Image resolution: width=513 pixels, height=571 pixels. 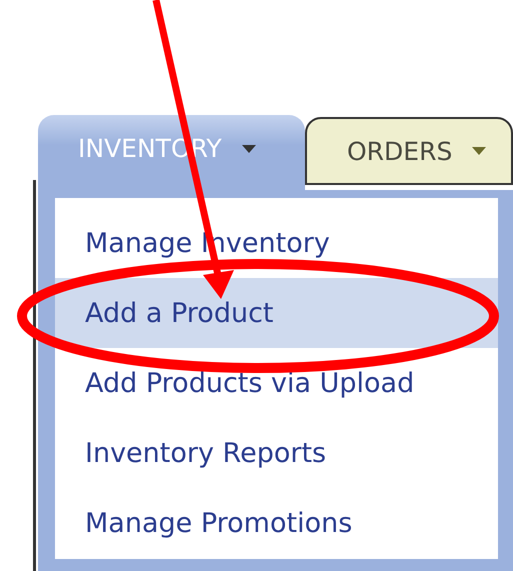 What do you see at coordinates (276, 453) in the screenshot?
I see `menu-item: Inventory Reports` at bounding box center [276, 453].